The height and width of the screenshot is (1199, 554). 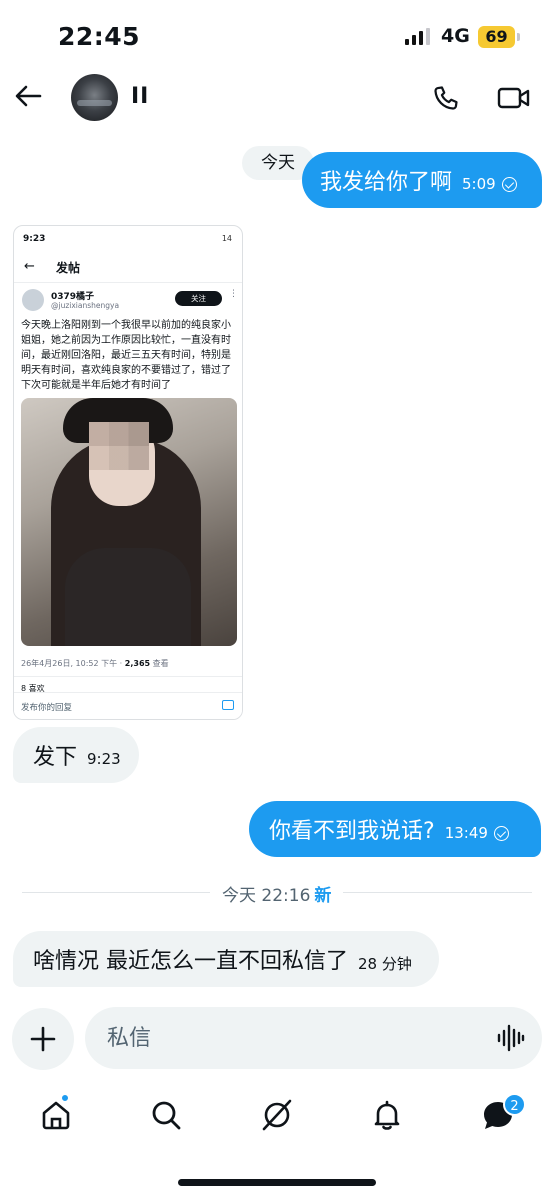 I want to click on message-meta: 13:49, so click(x=477, y=833).